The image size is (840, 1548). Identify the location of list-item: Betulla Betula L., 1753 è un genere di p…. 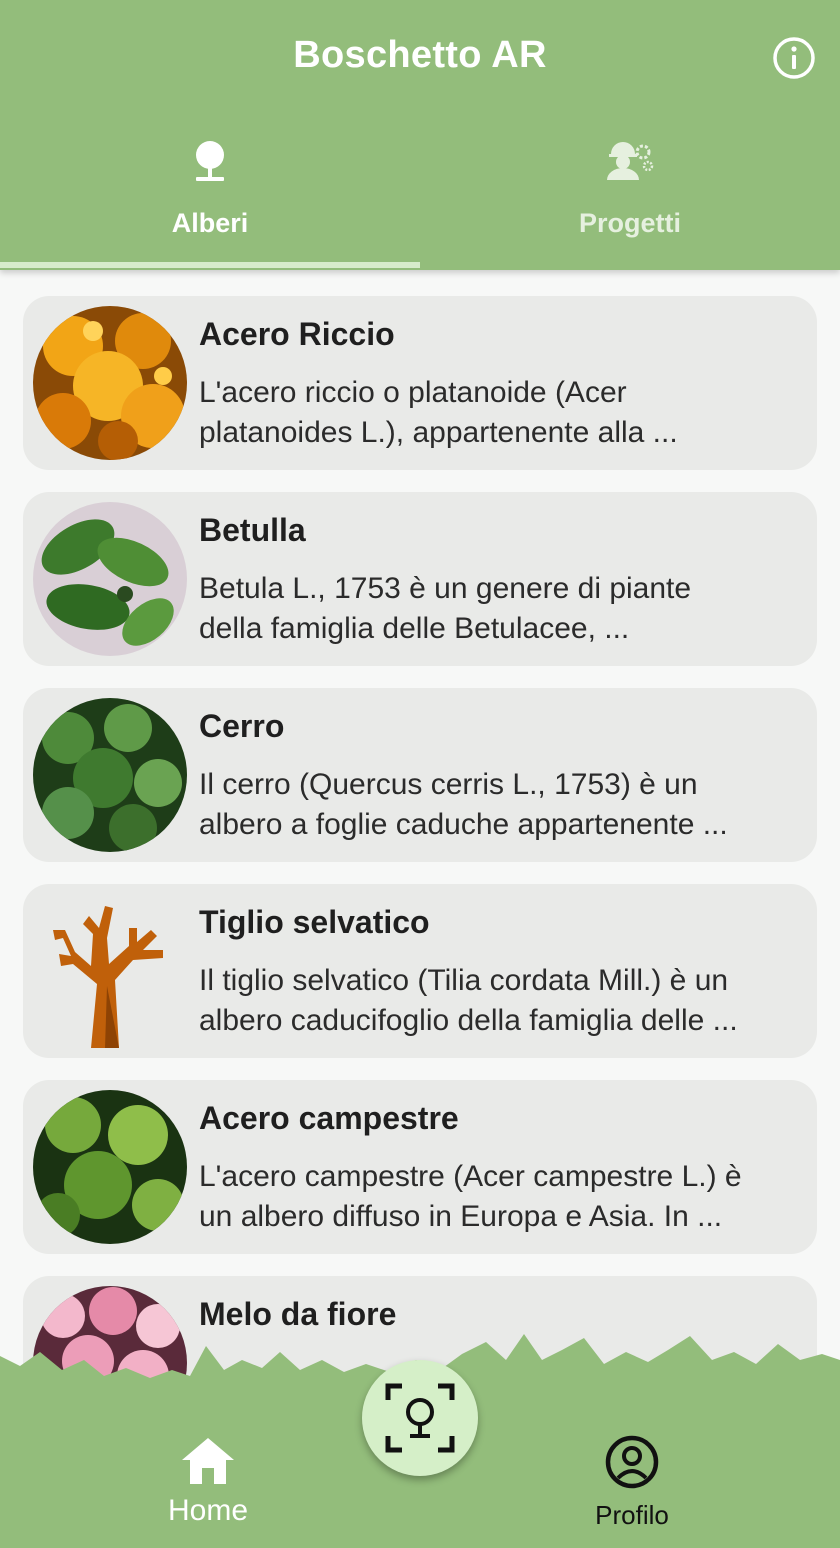
(420, 579).